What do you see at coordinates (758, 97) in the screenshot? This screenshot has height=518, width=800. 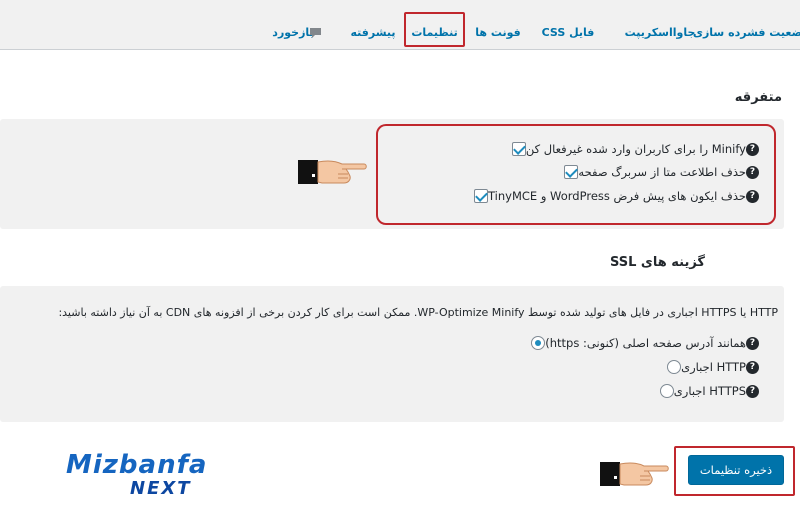 I see `misc-section-title: متفرقه` at bounding box center [758, 97].